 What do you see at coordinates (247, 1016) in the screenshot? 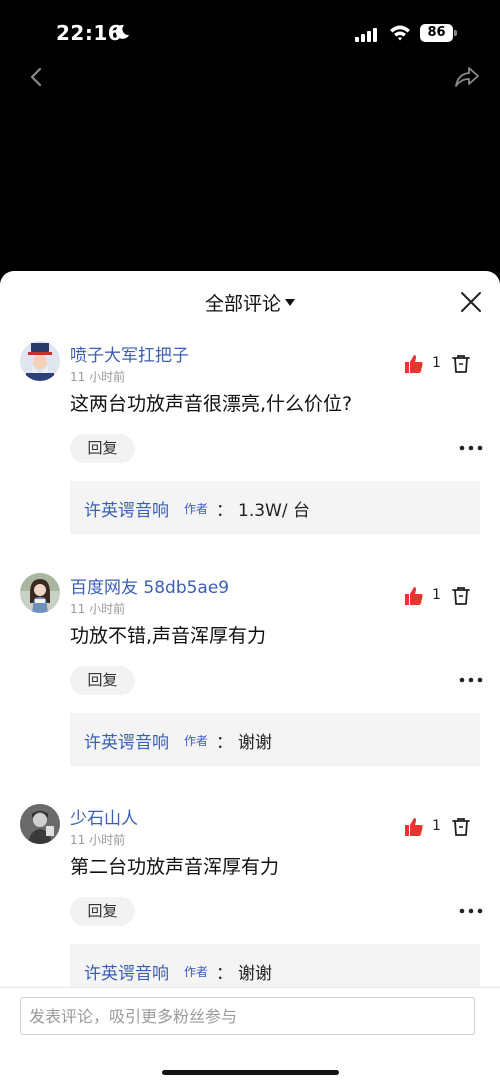
I see `comment-input` at bounding box center [247, 1016].